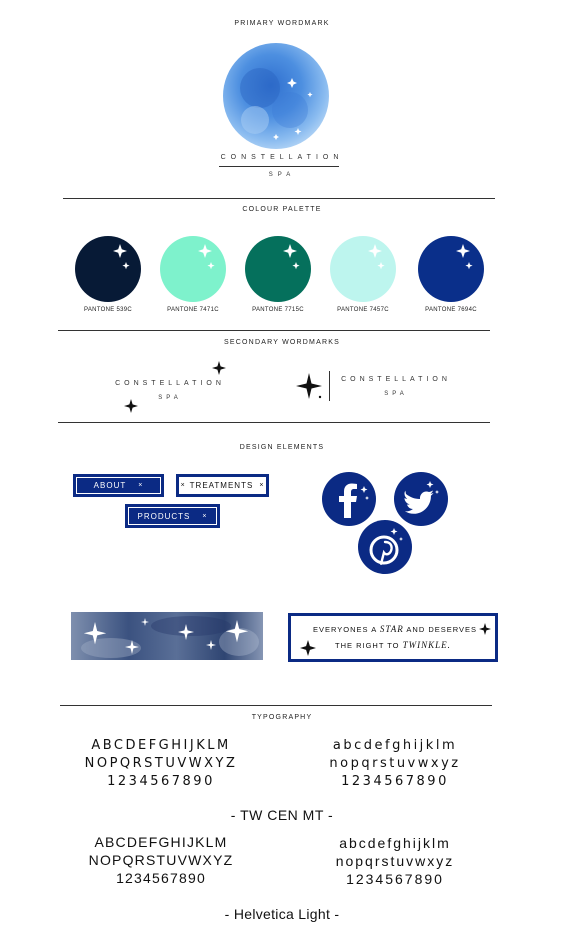 The height and width of the screenshot is (950, 564). I want to click on treatments-button-label: TREATMENTS, so click(221, 485).